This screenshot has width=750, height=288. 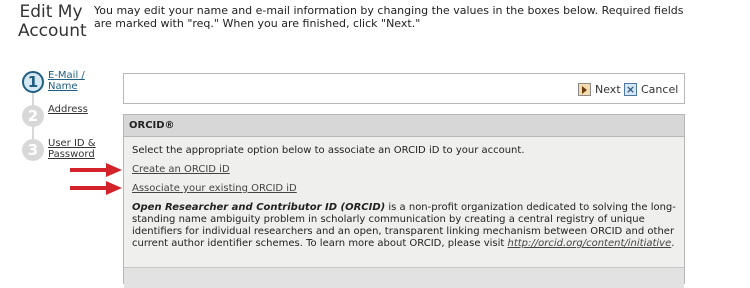 I want to click on step-label: E-Mail / Name, so click(x=78, y=81).